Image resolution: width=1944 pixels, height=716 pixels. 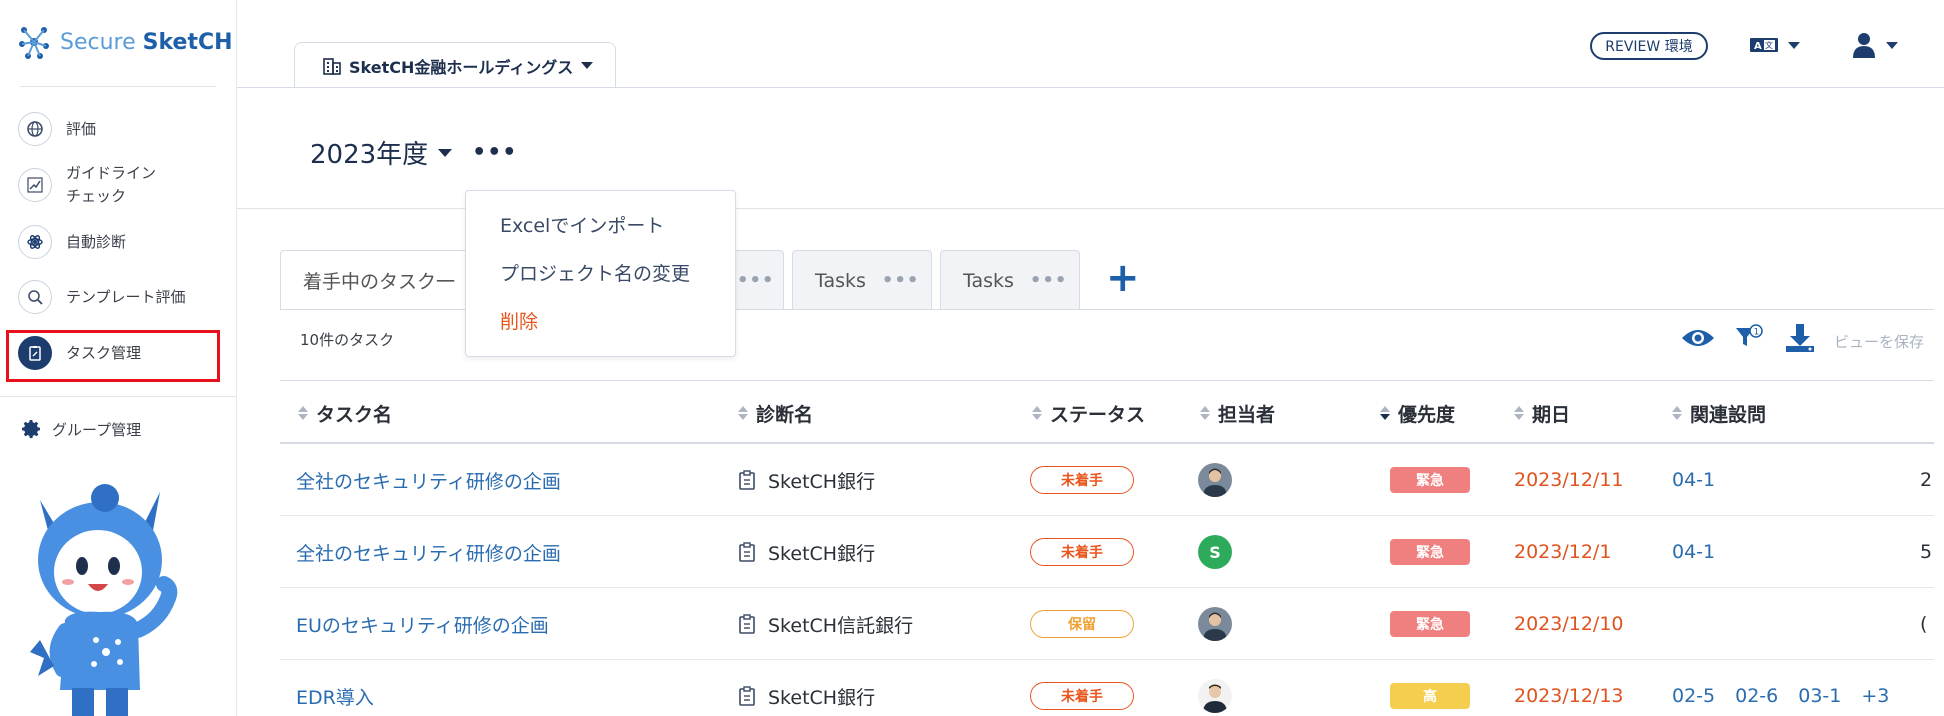 I want to click on related-question-link: 02-5, so click(x=1693, y=696).